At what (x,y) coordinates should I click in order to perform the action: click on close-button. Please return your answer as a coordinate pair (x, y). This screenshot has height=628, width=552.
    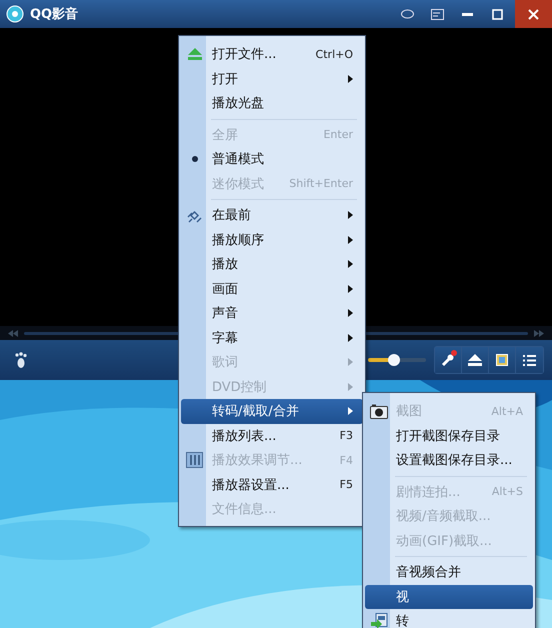
    Looking at the image, I should click on (533, 14).